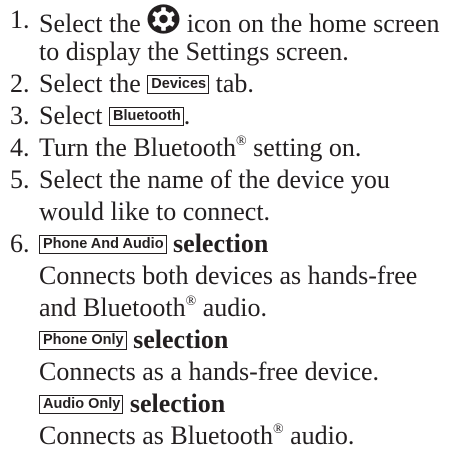 This screenshot has height=452, width=453. I want to click on step-number: 1., so click(20, 19).